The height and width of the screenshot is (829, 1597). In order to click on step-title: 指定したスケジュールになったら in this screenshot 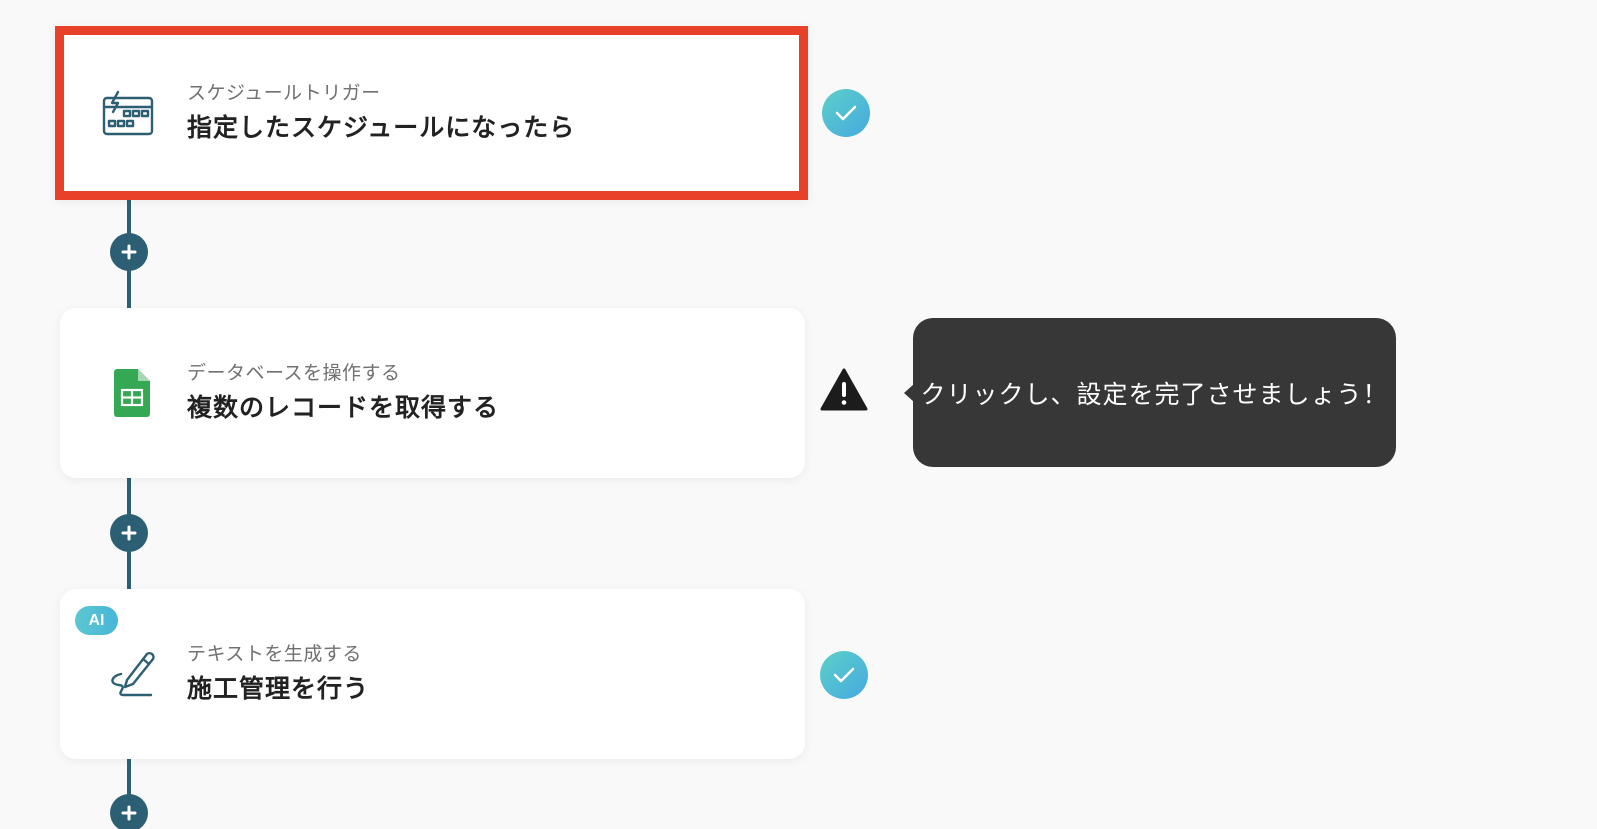, I will do `click(381, 127)`.